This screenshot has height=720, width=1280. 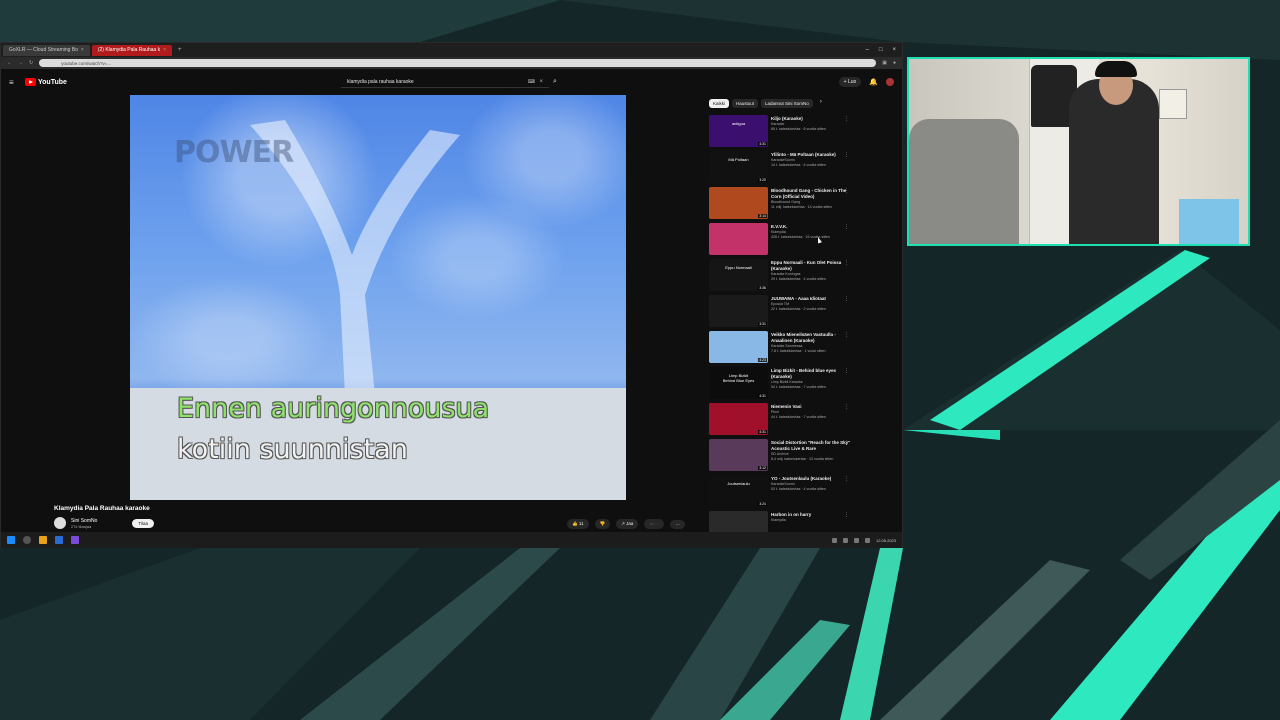 I want to click on windows-start-icon, so click(x=11, y=540).